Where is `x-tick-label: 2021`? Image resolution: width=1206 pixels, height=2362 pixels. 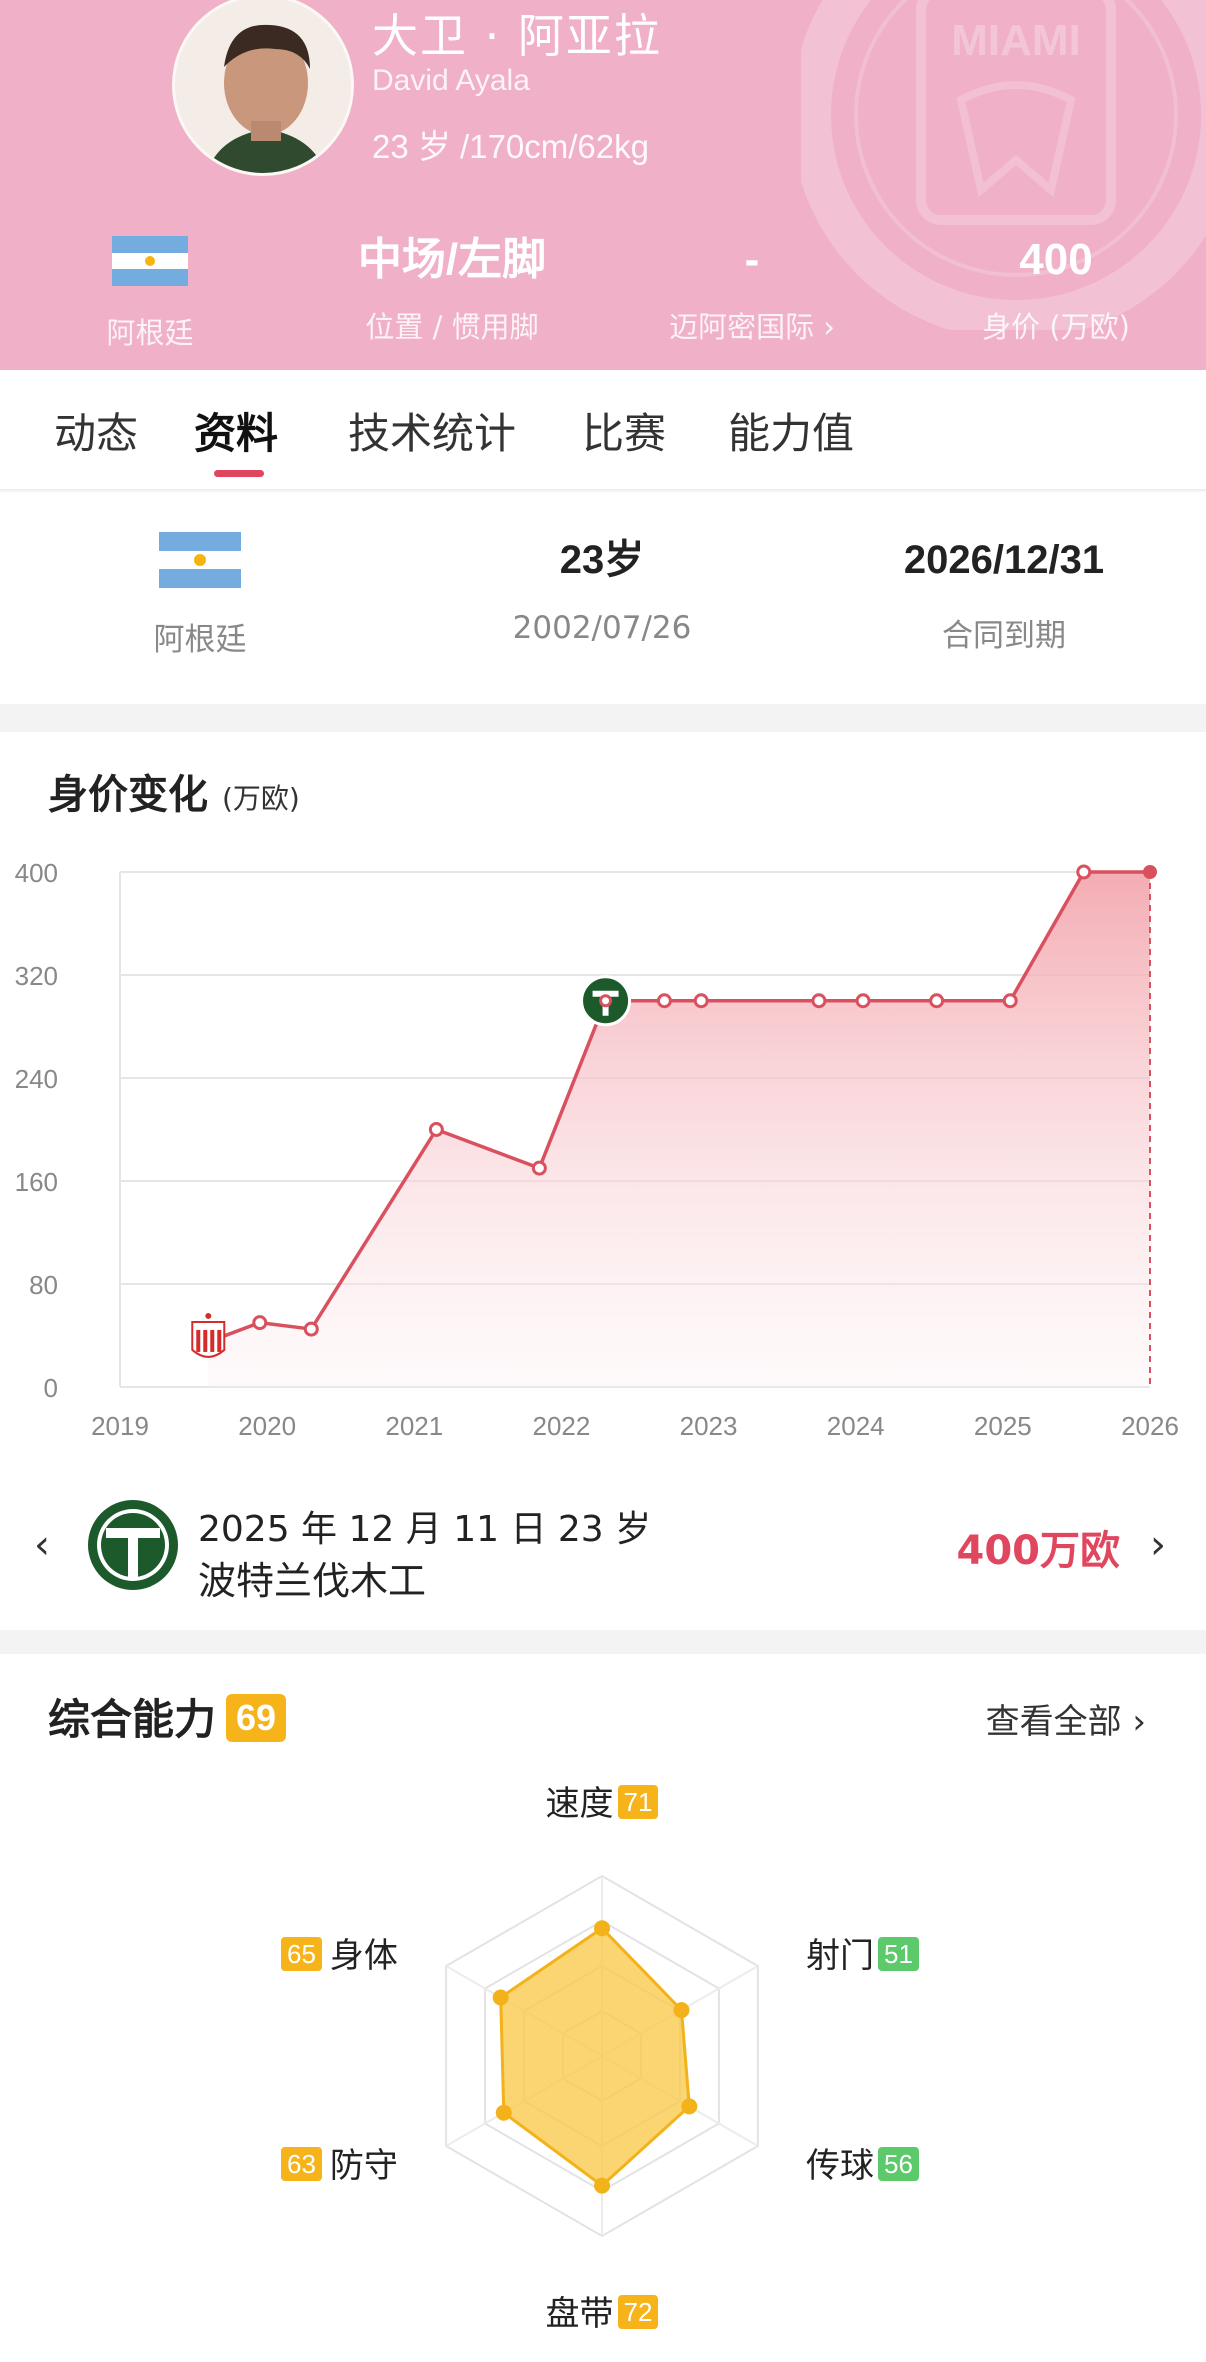 x-tick-label: 2021 is located at coordinates (414, 1426).